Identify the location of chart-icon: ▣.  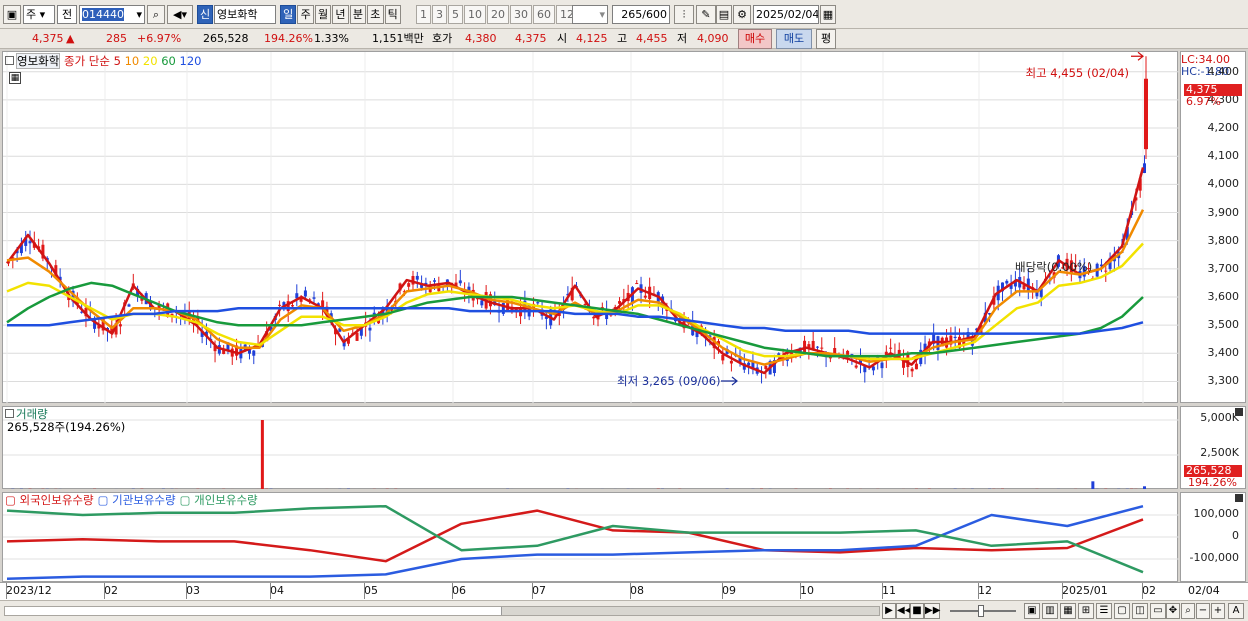
(12, 14).